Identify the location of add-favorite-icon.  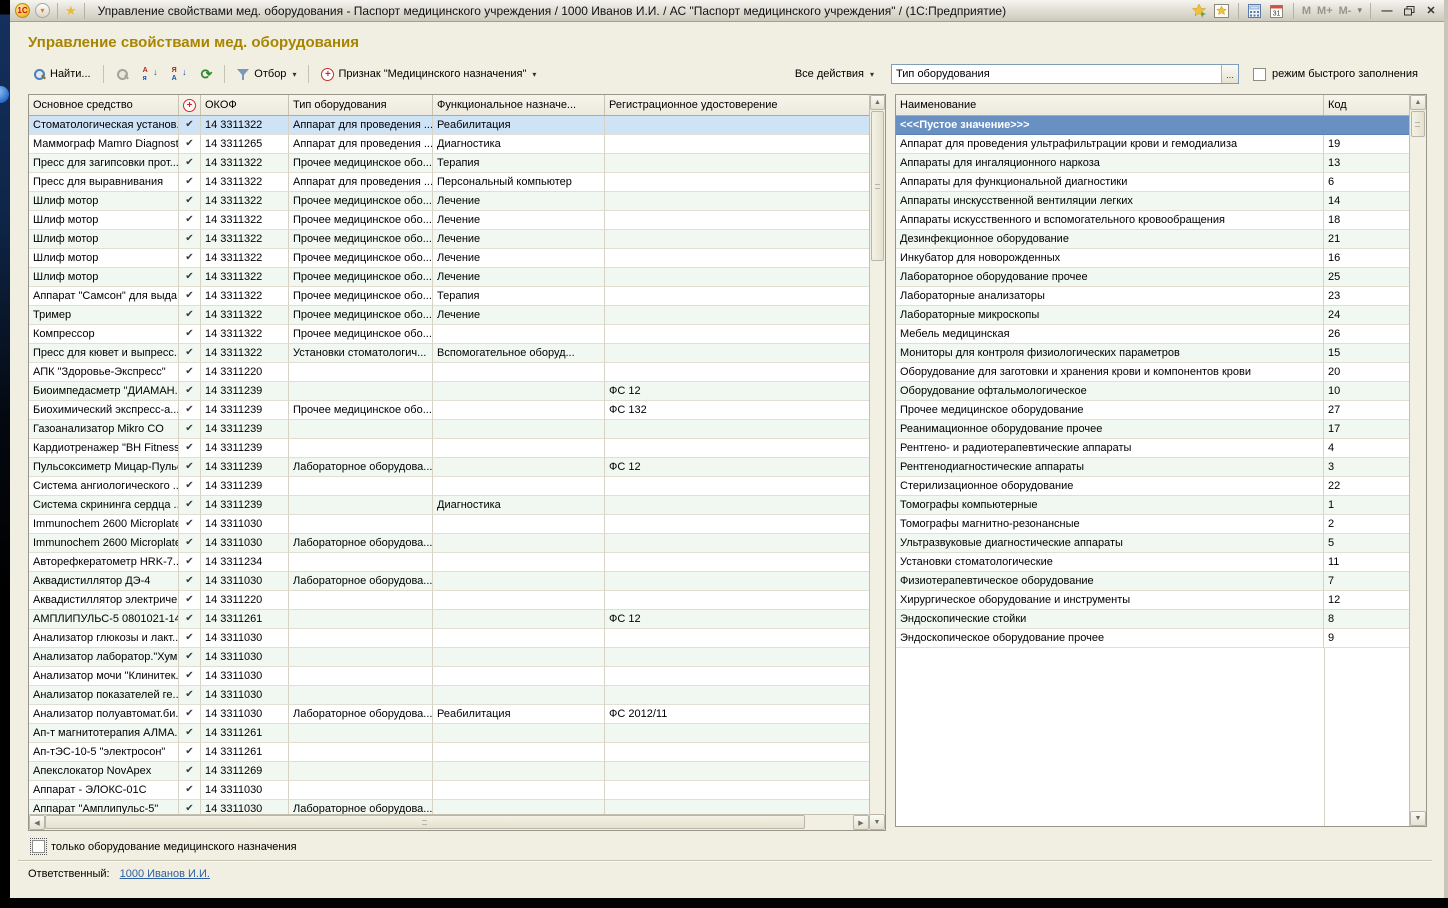
(1200, 10).